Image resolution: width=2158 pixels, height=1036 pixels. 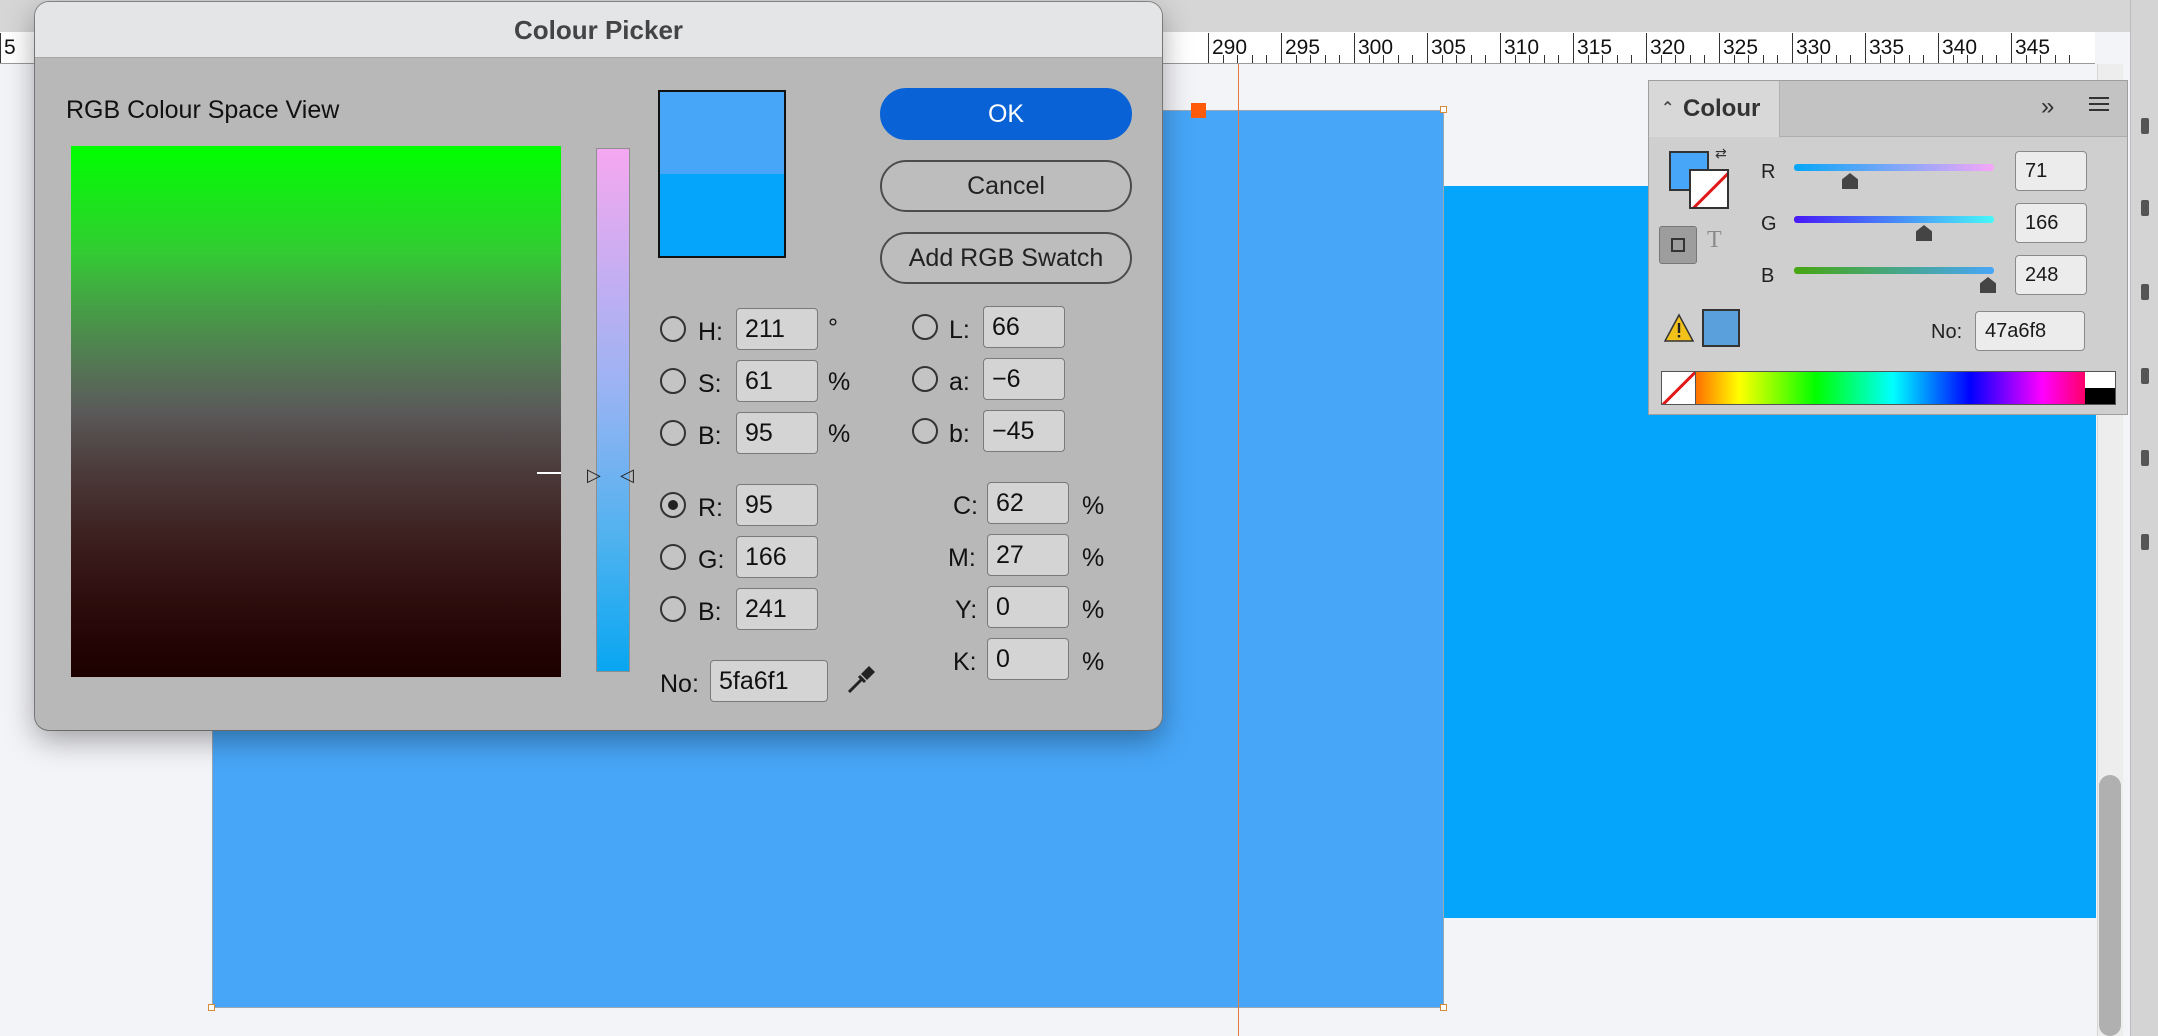 I want to click on formatting-text-icon: T, so click(x=1714, y=240).